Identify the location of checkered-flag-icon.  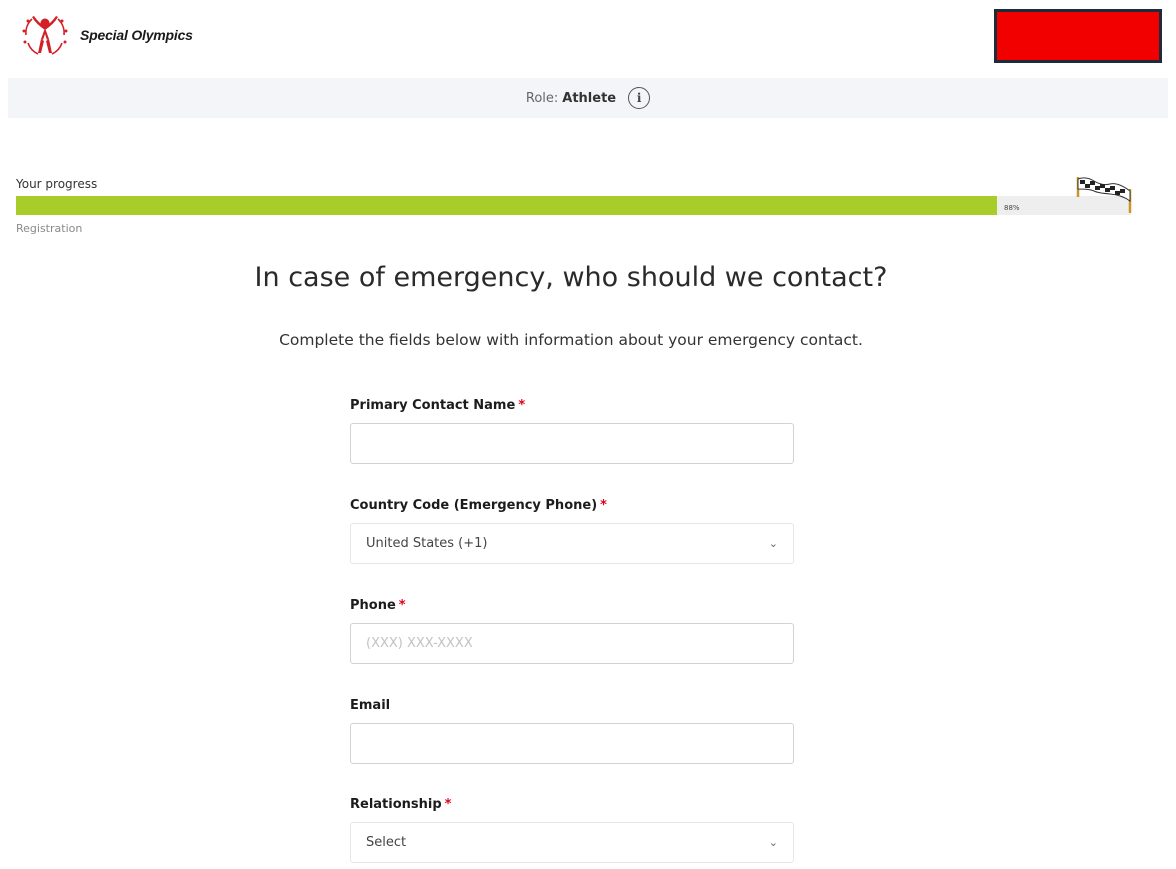
(1104, 195).